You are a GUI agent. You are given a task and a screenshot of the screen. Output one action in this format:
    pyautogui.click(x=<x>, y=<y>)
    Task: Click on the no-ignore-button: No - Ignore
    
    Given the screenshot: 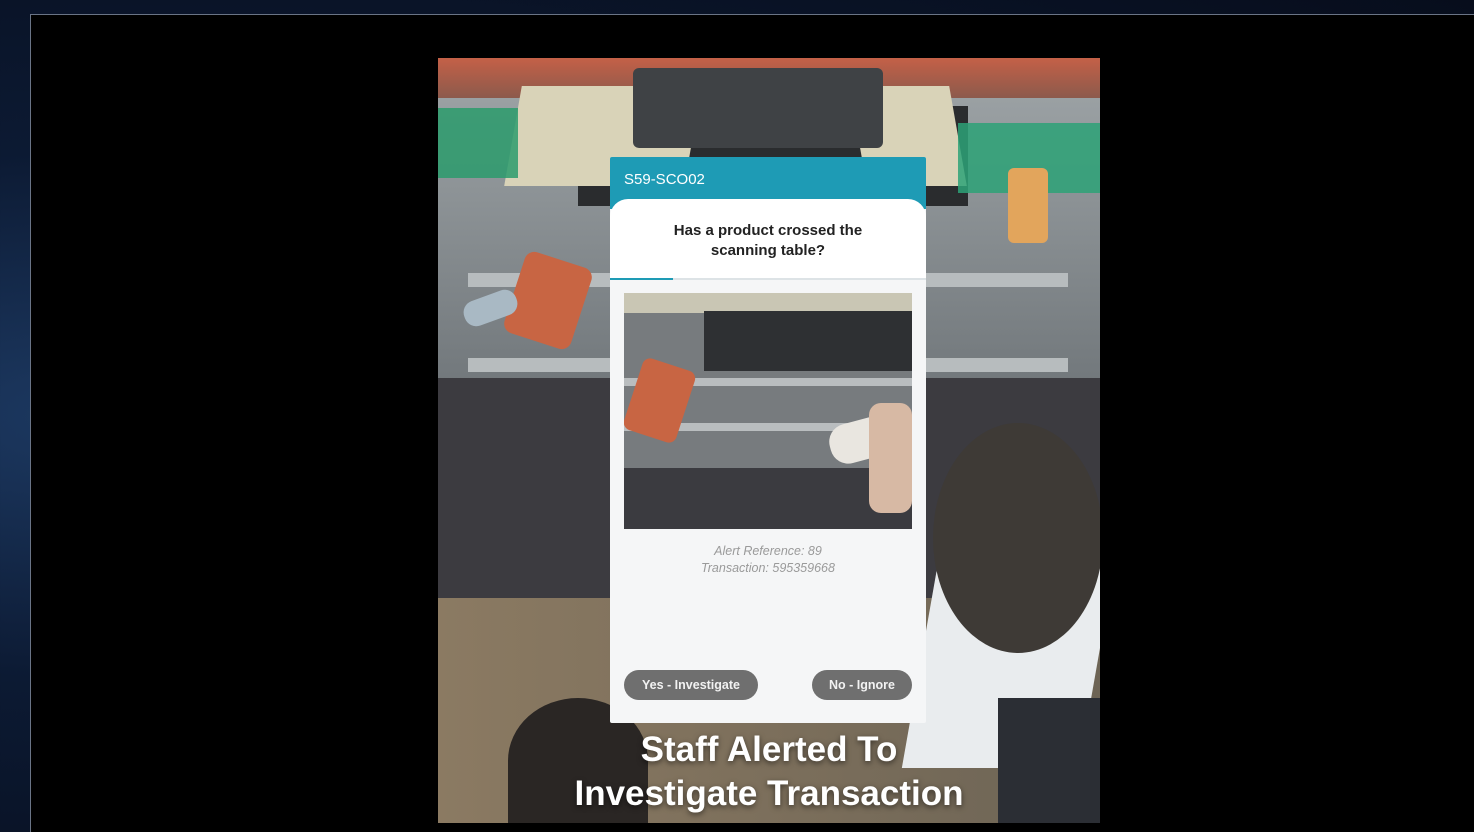 What is the action you would take?
    pyautogui.click(x=862, y=685)
    